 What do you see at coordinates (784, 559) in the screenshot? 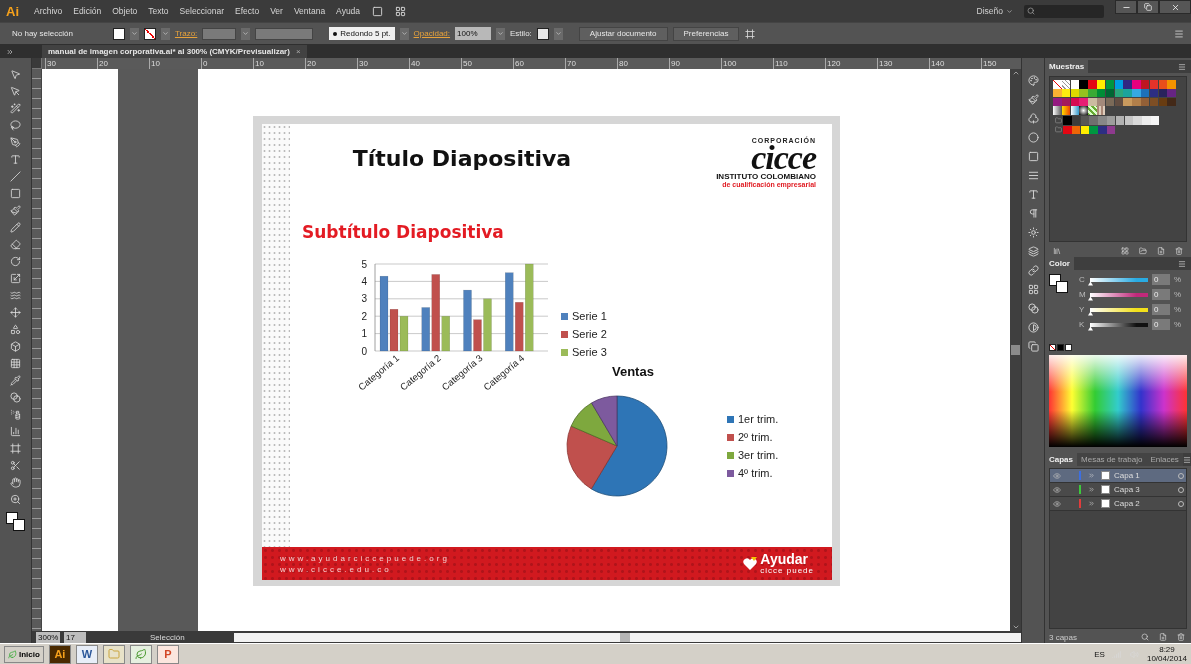
I see `brand-name: Ayudar` at bounding box center [784, 559].